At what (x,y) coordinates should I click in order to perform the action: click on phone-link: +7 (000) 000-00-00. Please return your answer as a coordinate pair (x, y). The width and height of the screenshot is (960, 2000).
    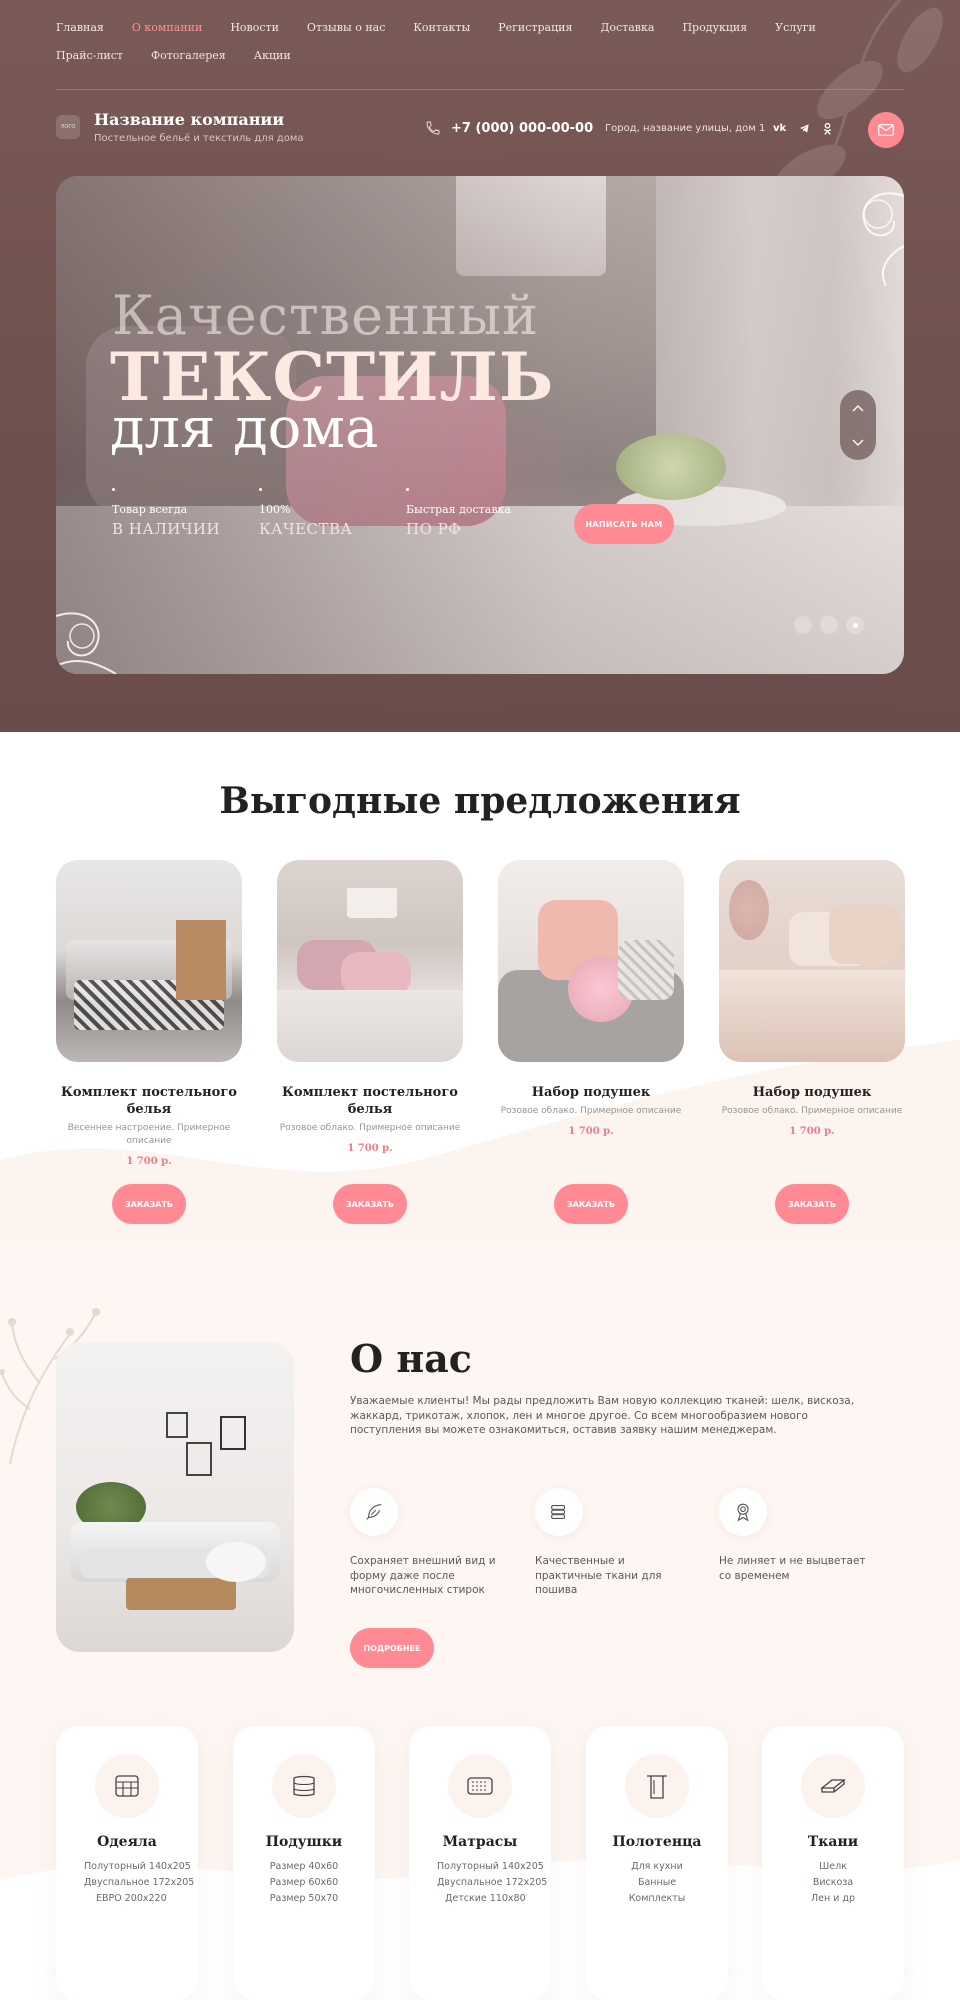
    Looking at the image, I should click on (509, 128).